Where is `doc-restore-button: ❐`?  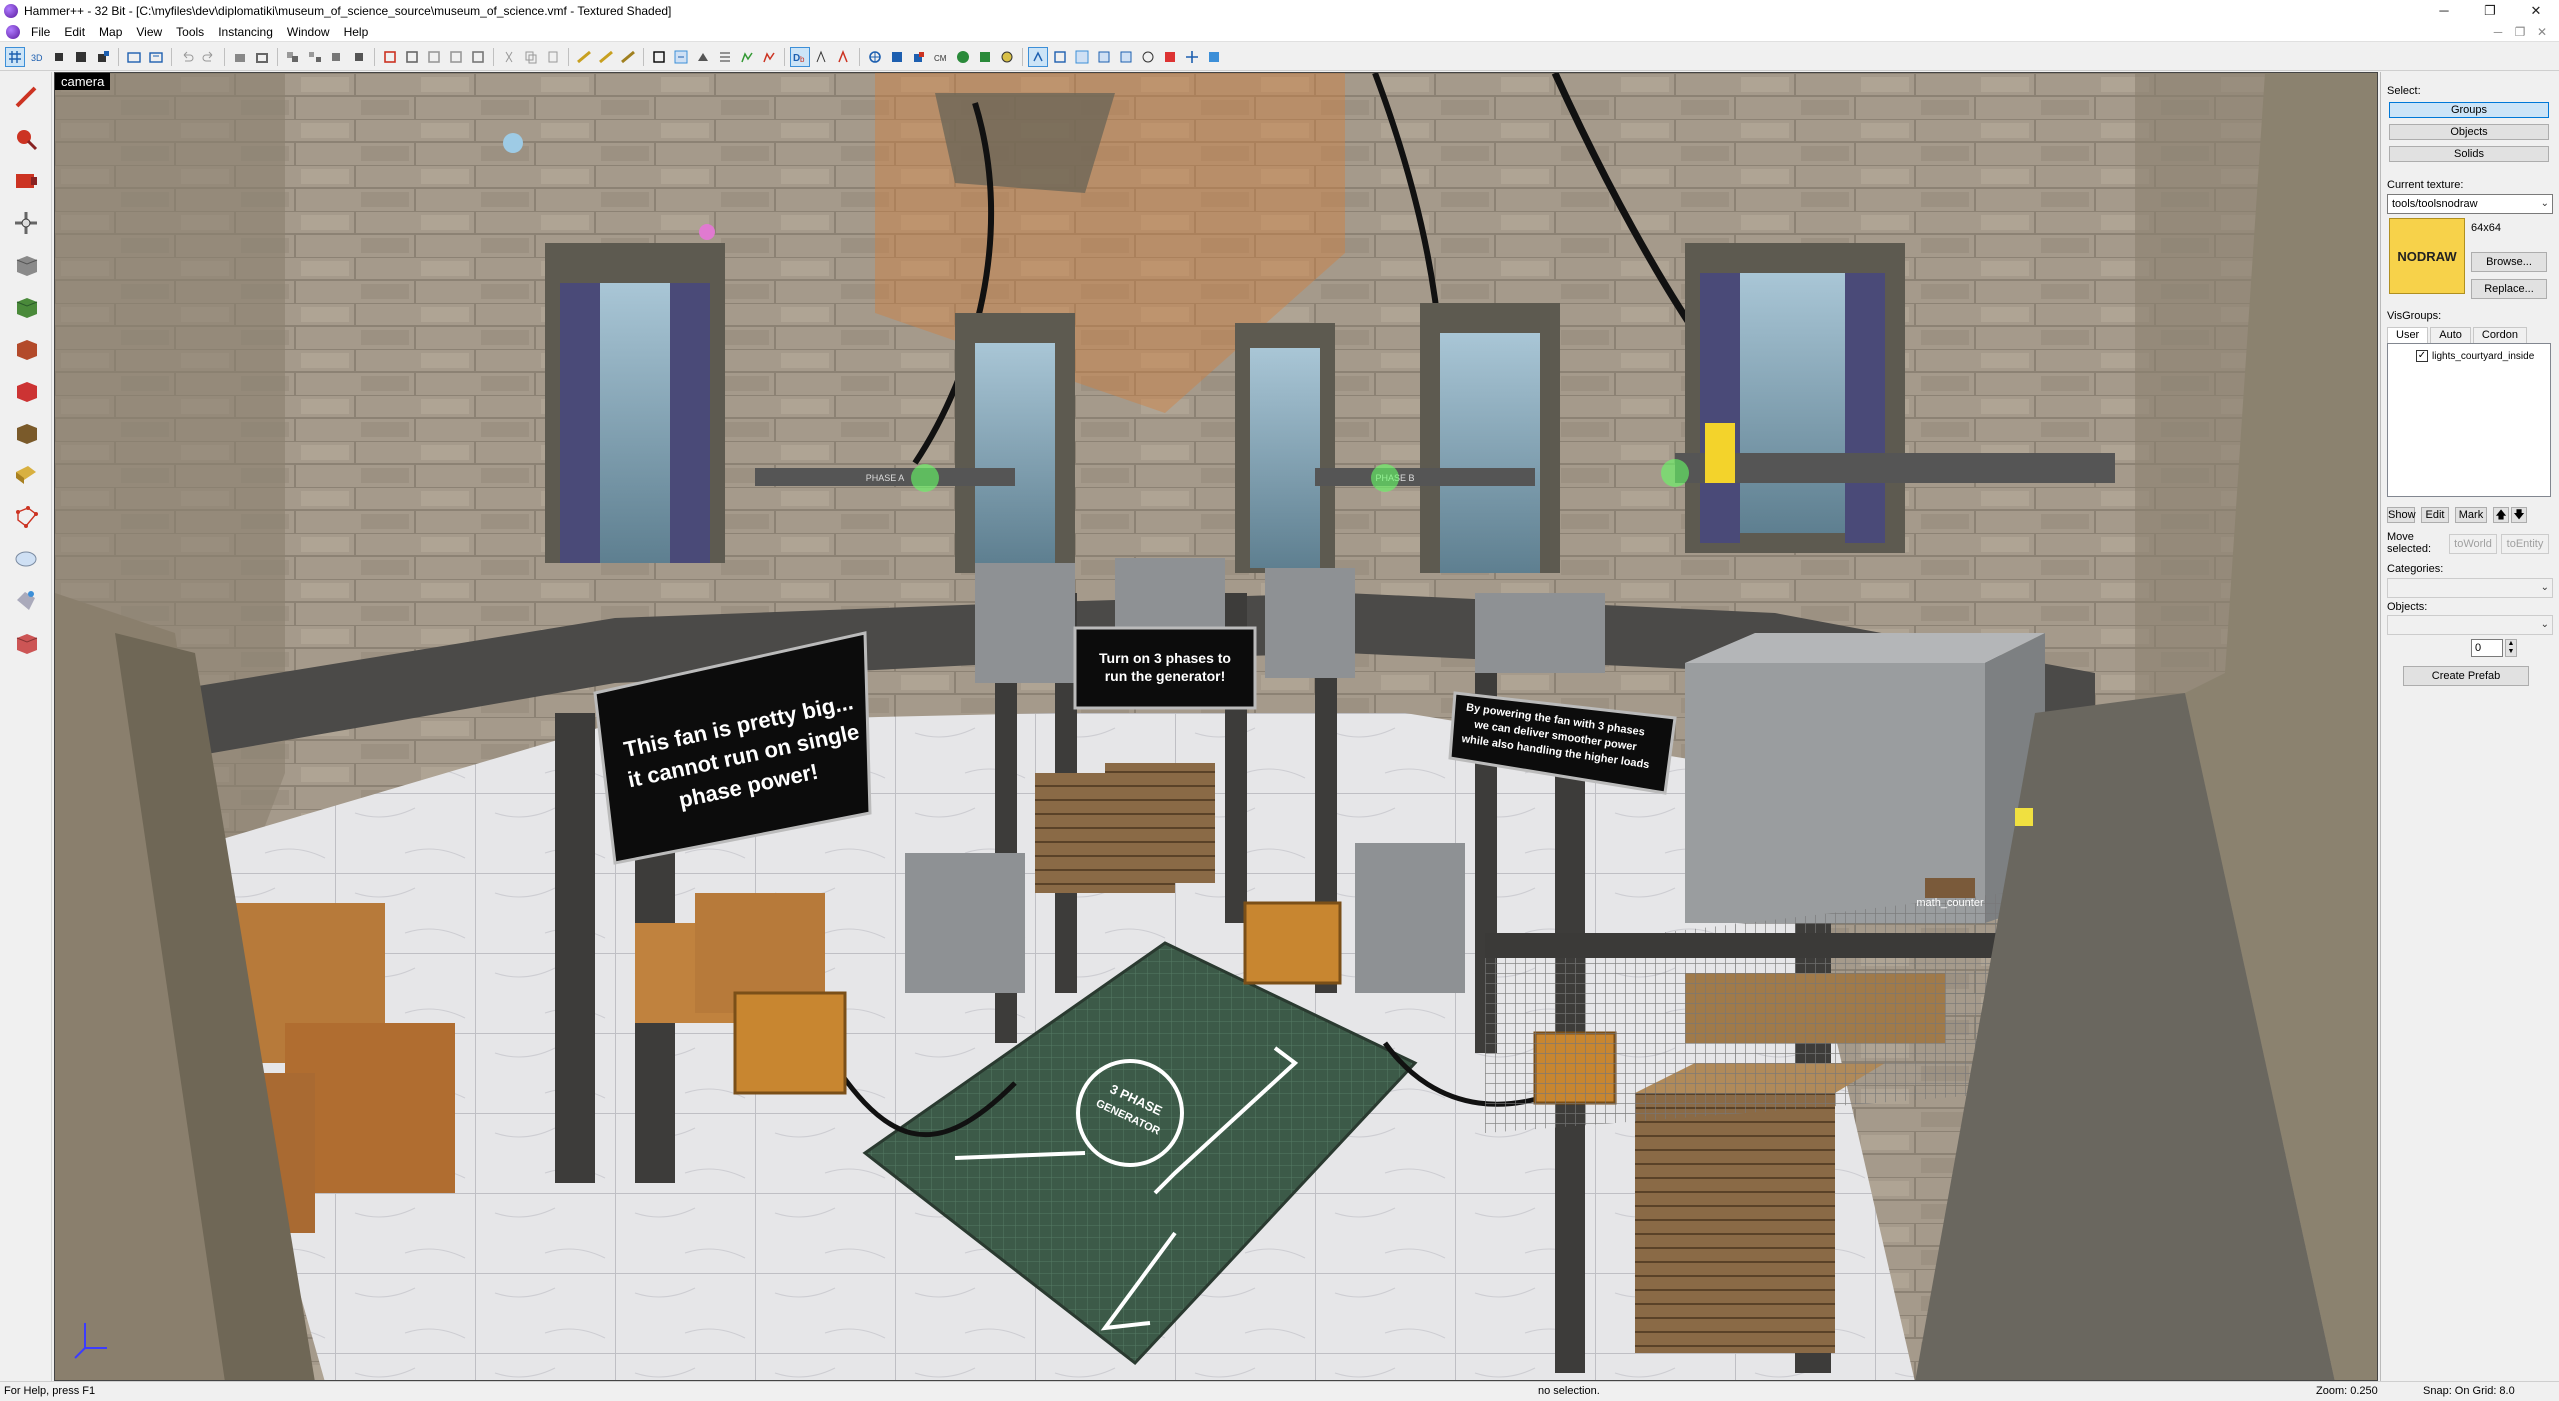
doc-restore-button: ❐ is located at coordinates (2520, 32).